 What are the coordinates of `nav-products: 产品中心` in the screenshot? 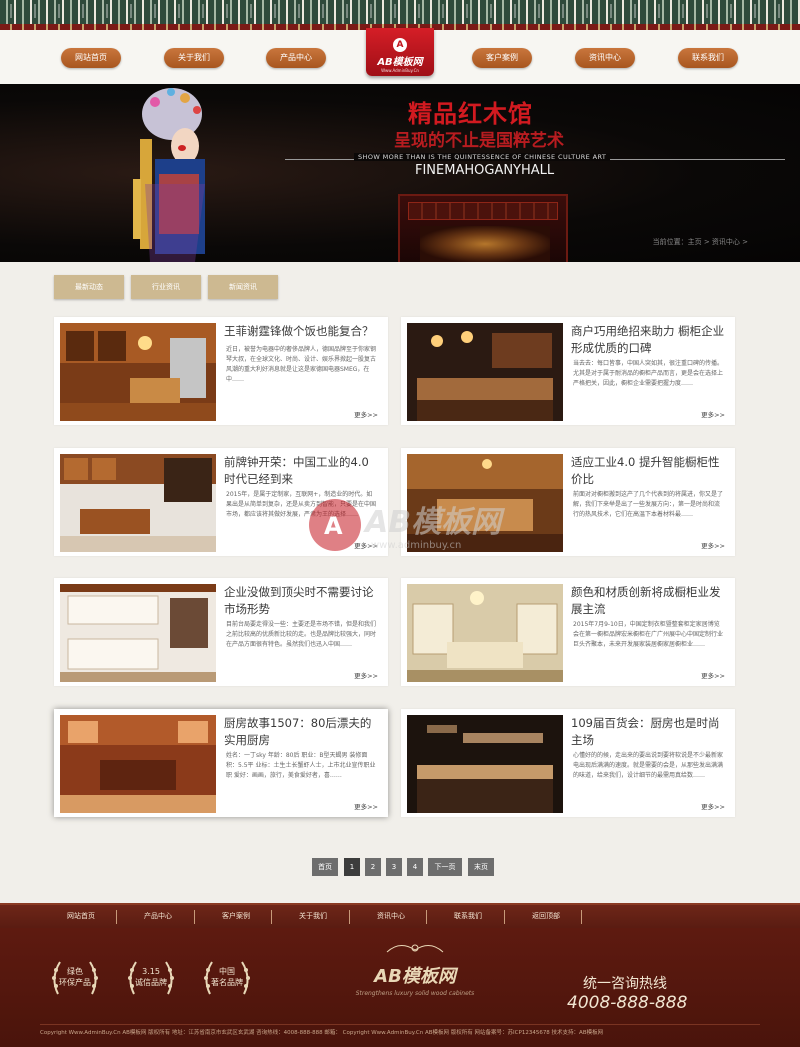 It's located at (296, 58).